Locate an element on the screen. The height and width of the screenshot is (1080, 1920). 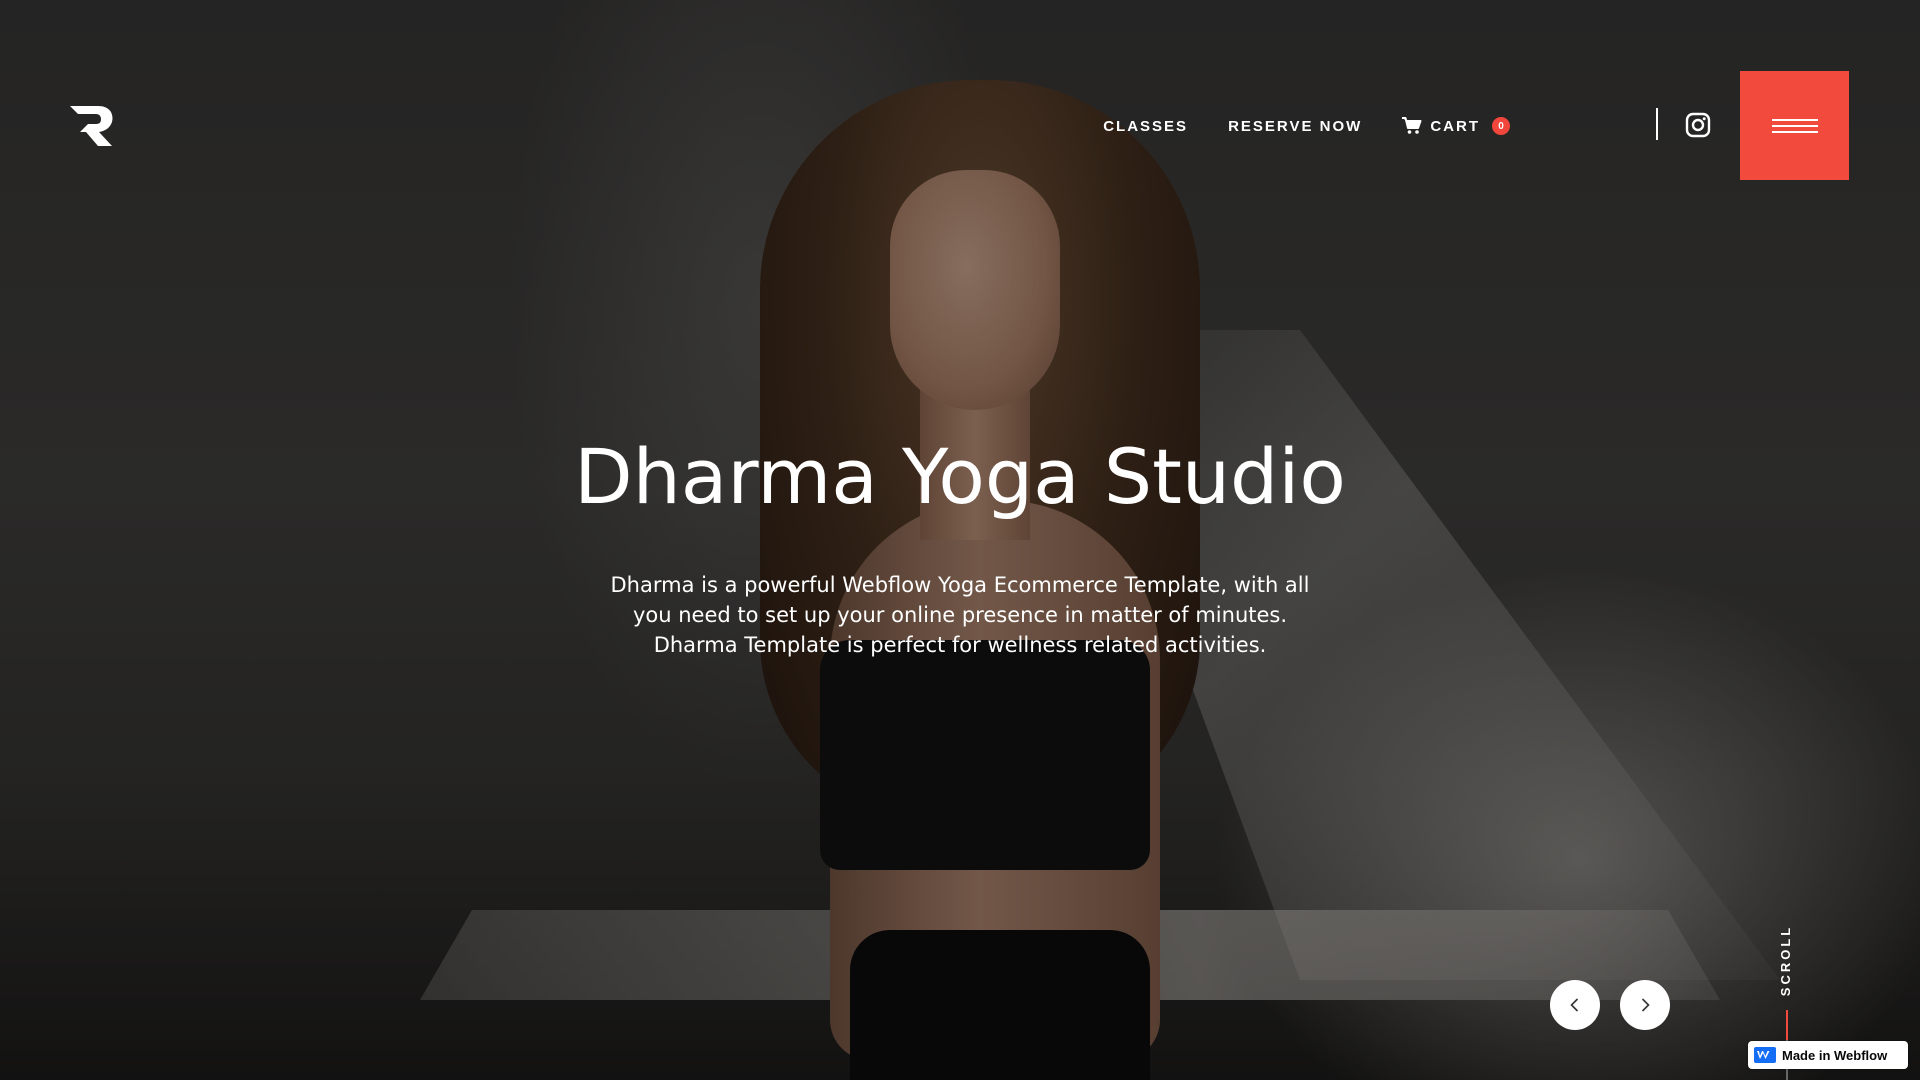
cart-count-badge: 0 is located at coordinates (1501, 126).